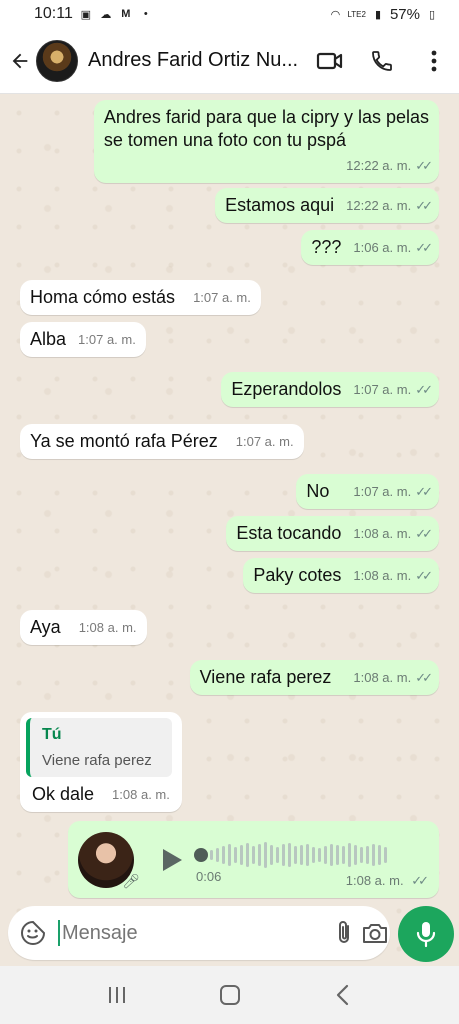  I want to click on message-text: Viene rafa perez, so click(265, 677).